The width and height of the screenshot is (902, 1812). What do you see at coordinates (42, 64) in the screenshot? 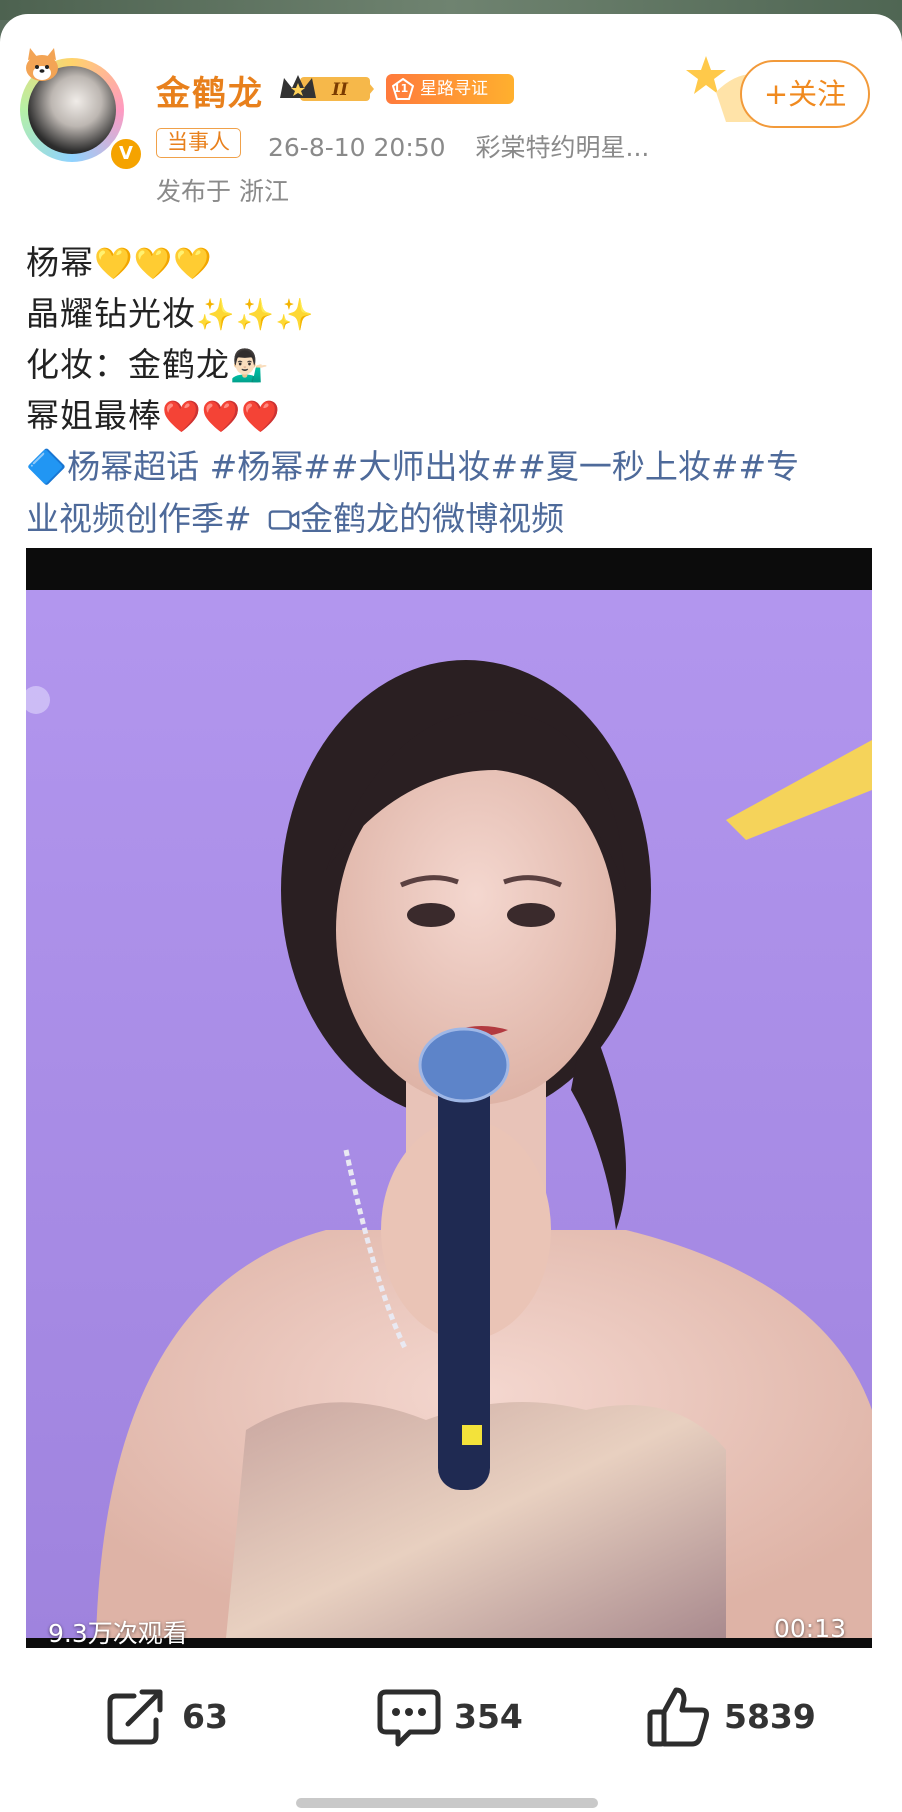
I see `corgi-icon` at bounding box center [42, 64].